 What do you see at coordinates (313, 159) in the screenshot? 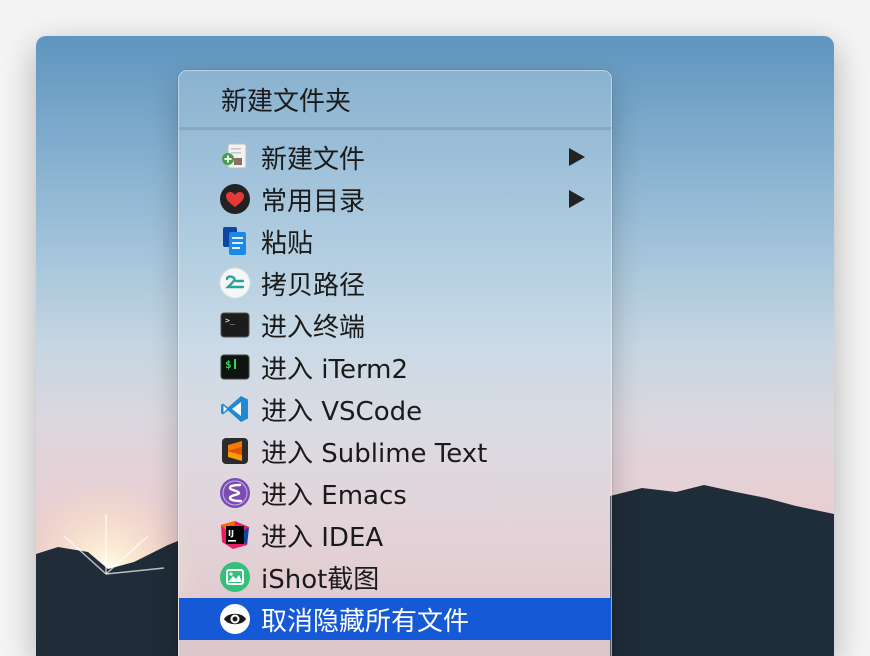
I see `new-file-label: 新建文件` at bounding box center [313, 159].